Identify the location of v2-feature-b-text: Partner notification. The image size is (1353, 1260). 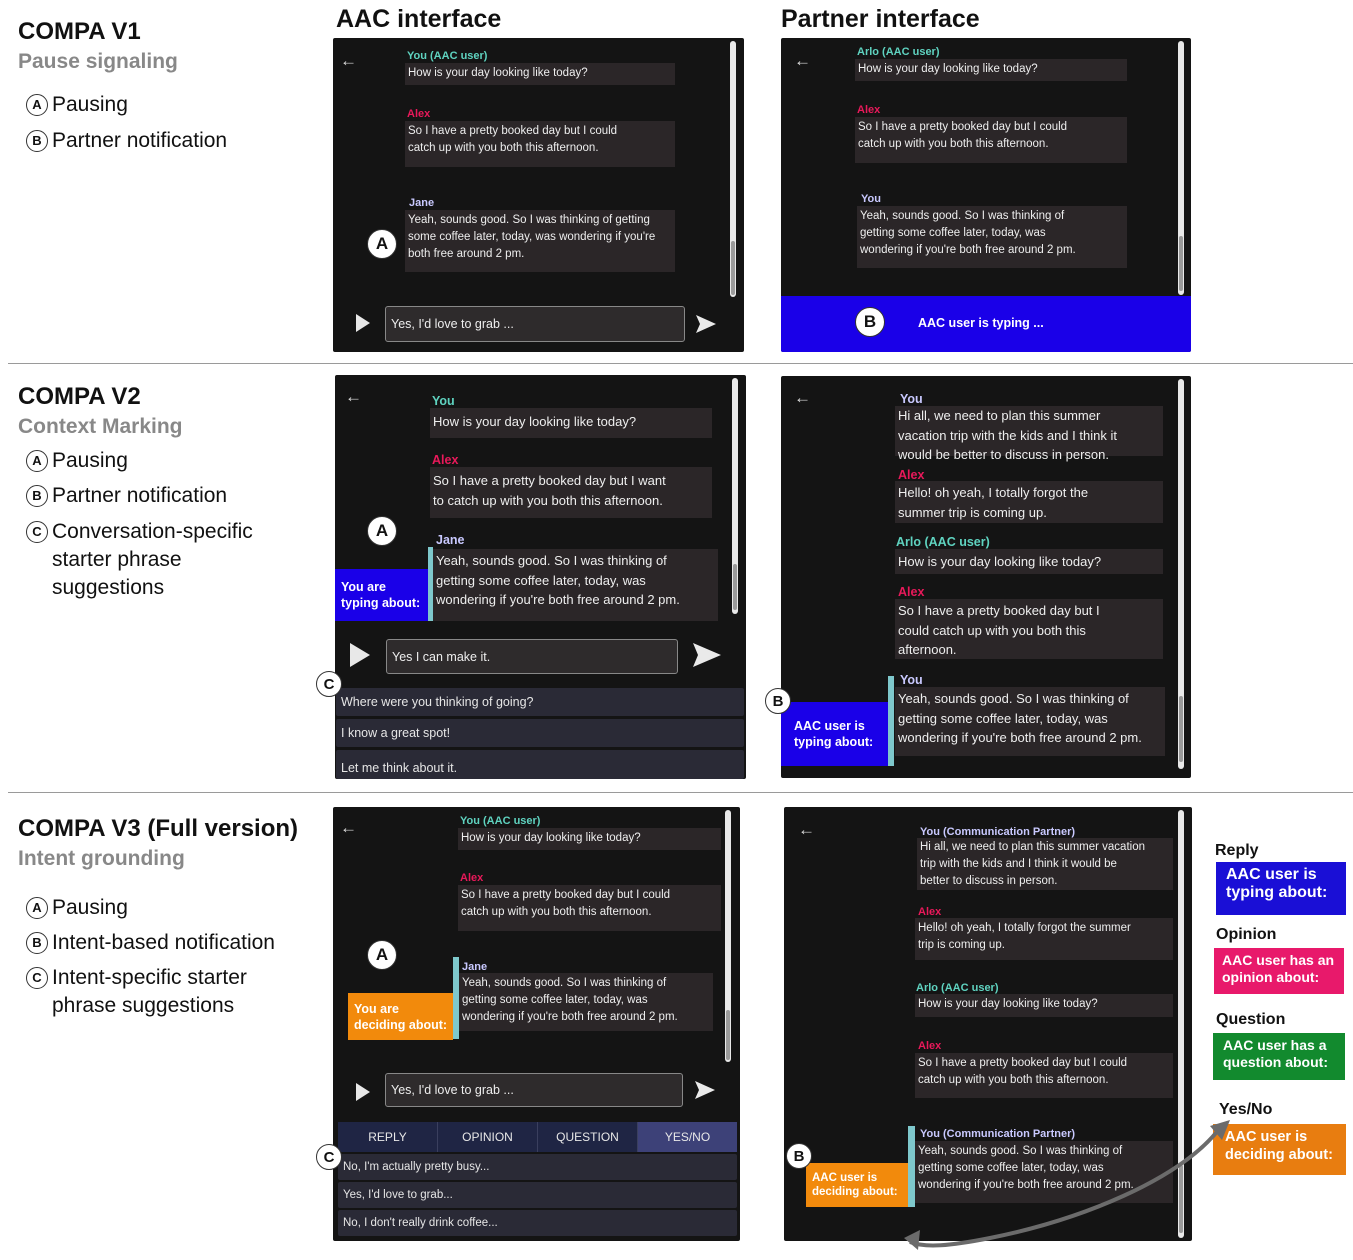
(140, 495).